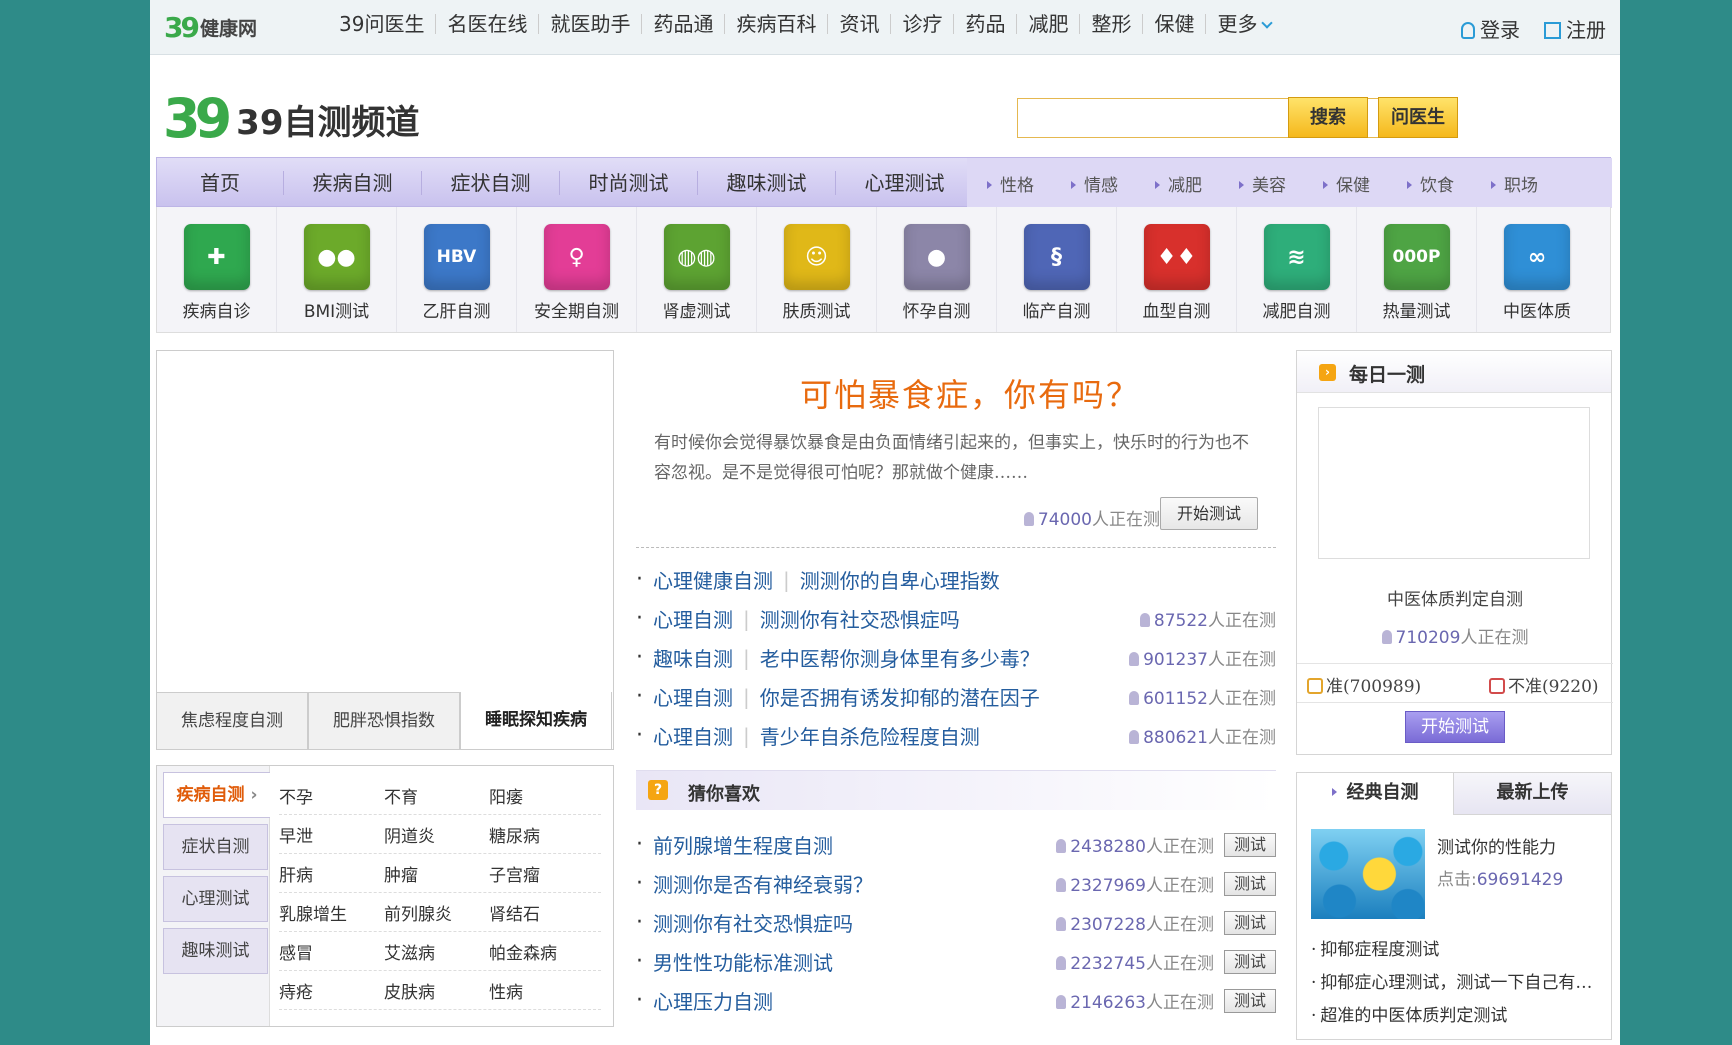 The width and height of the screenshot is (1732, 1045). I want to click on test-icon-item: ≋ 减肥自测, so click(1297, 269).